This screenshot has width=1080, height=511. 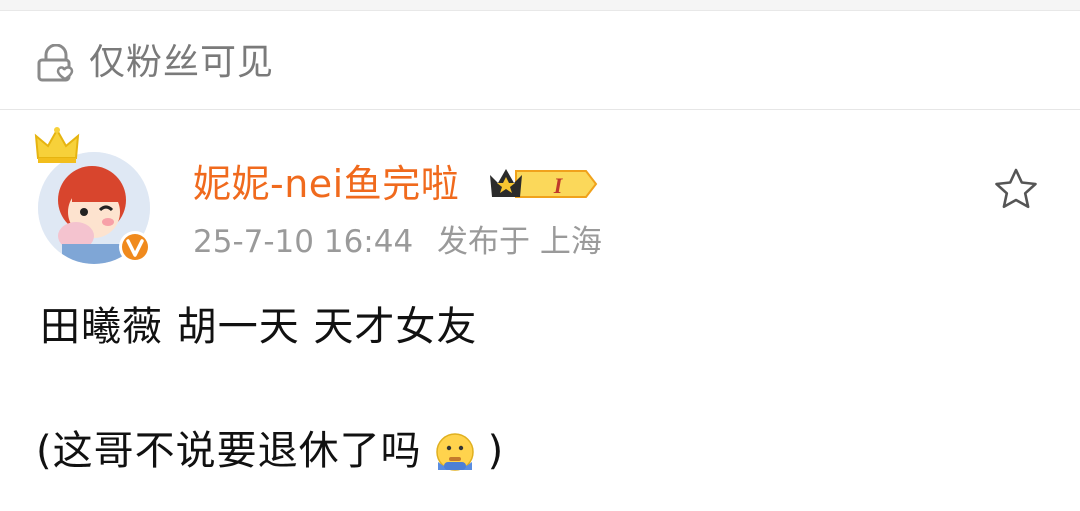 What do you see at coordinates (326, 184) in the screenshot?
I see `author-name: 妮妮-nei鱼完啦` at bounding box center [326, 184].